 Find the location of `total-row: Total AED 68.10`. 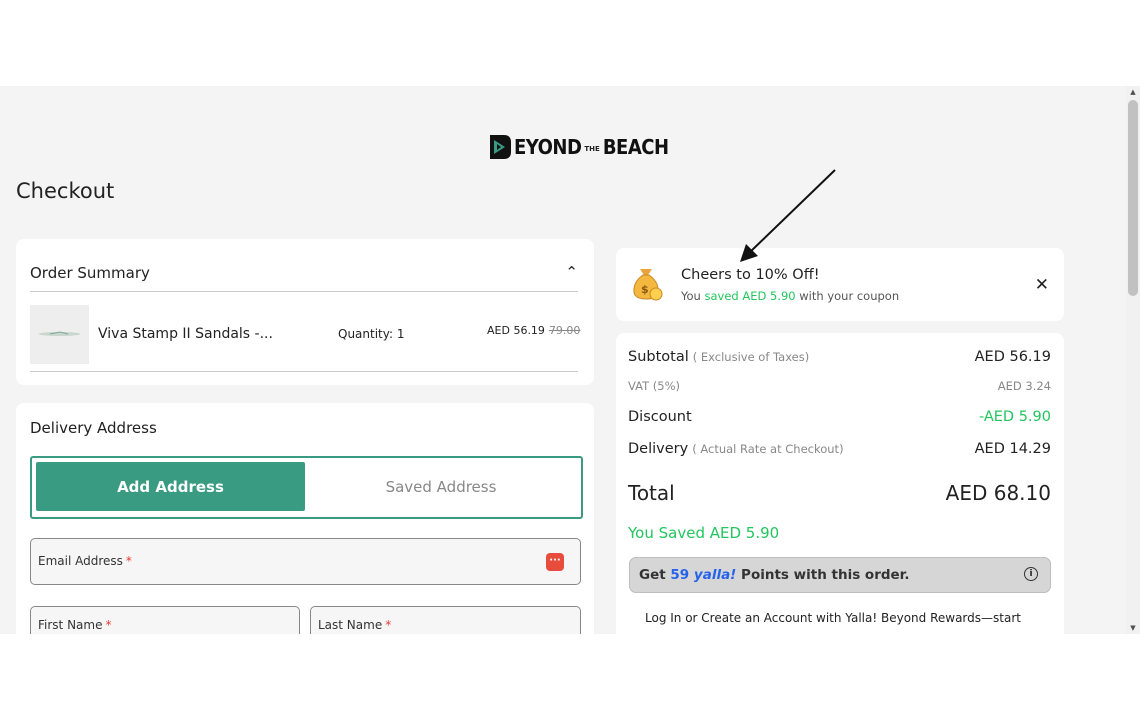

total-row: Total AED 68.10 is located at coordinates (839, 493).